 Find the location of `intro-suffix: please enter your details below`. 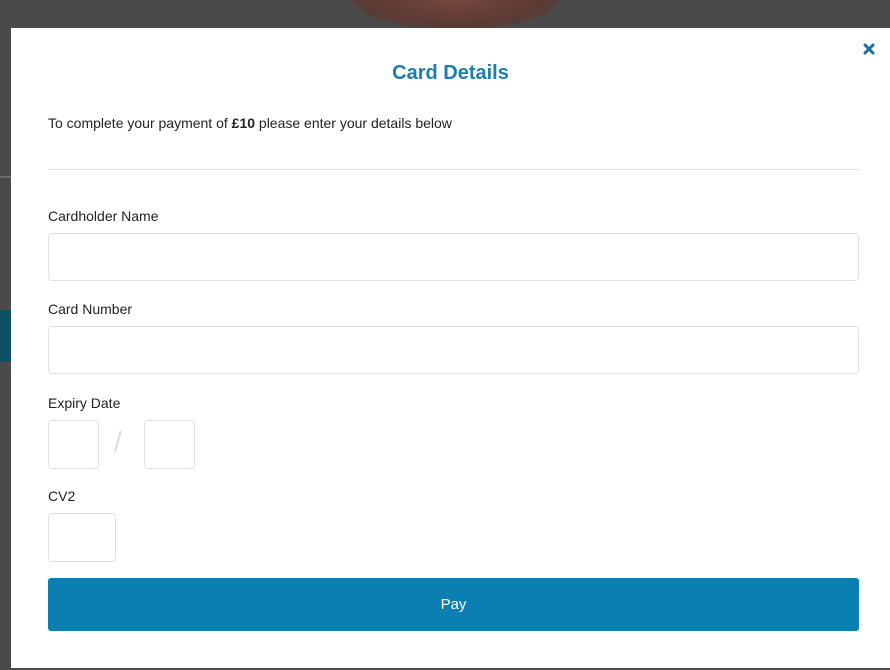

intro-suffix: please enter your details below is located at coordinates (353, 123).